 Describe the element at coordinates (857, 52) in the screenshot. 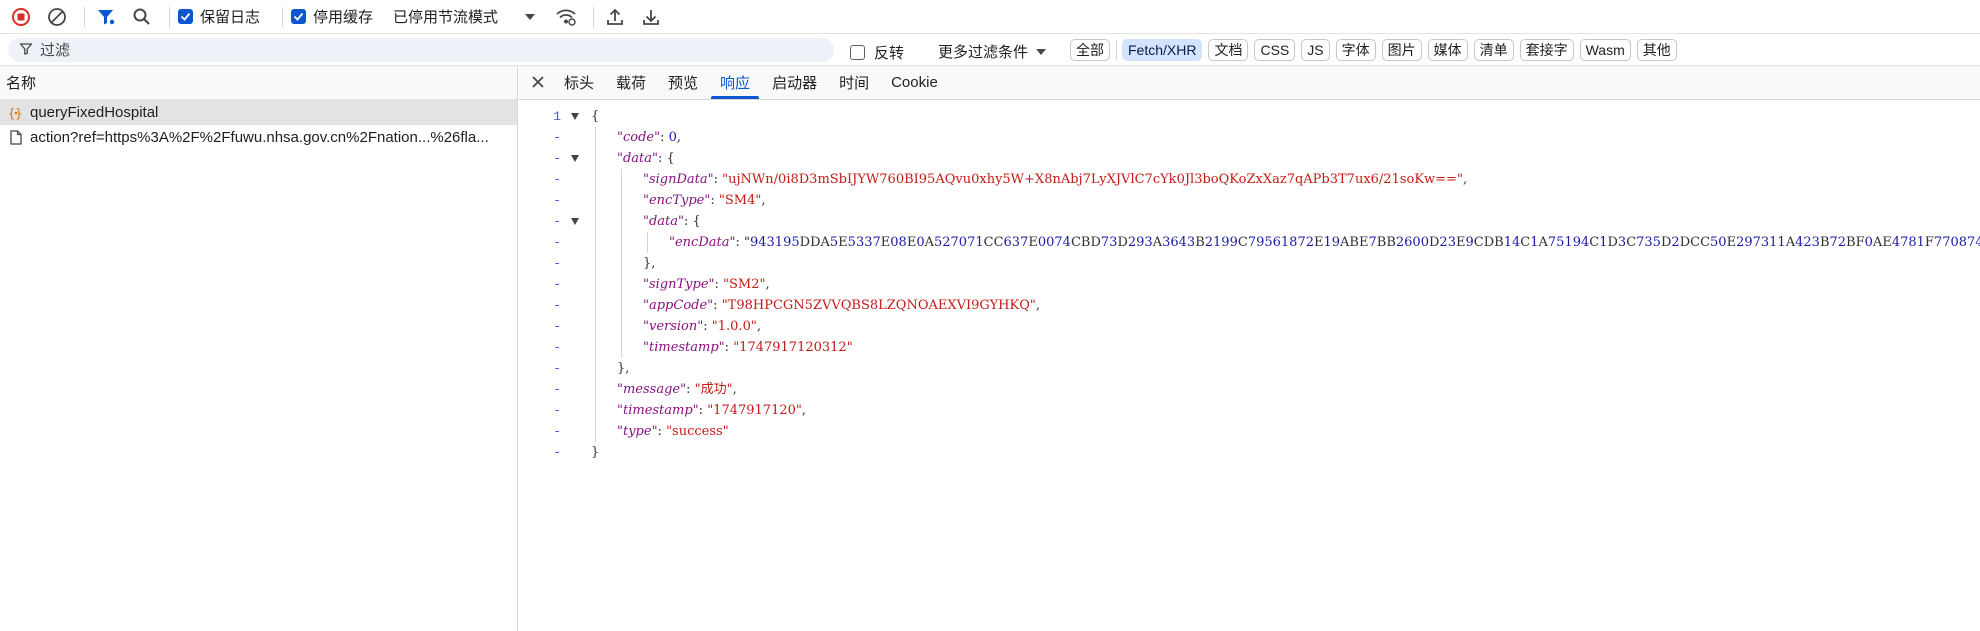

I see `checkbox-unchecked-icon` at that location.